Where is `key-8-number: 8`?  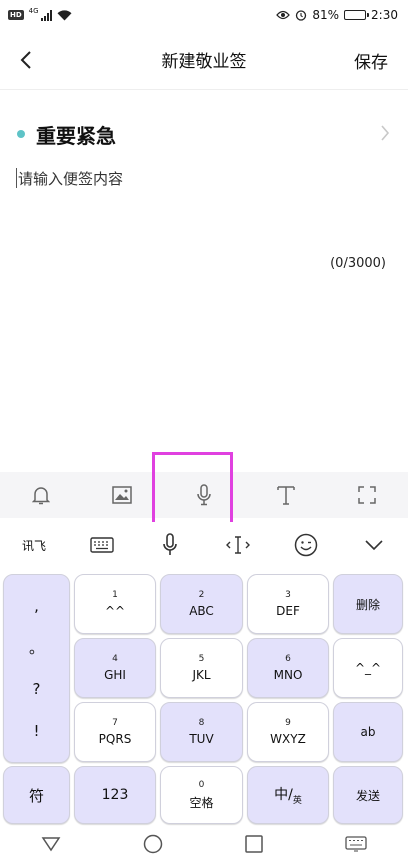 key-8-number: 8 is located at coordinates (201, 723).